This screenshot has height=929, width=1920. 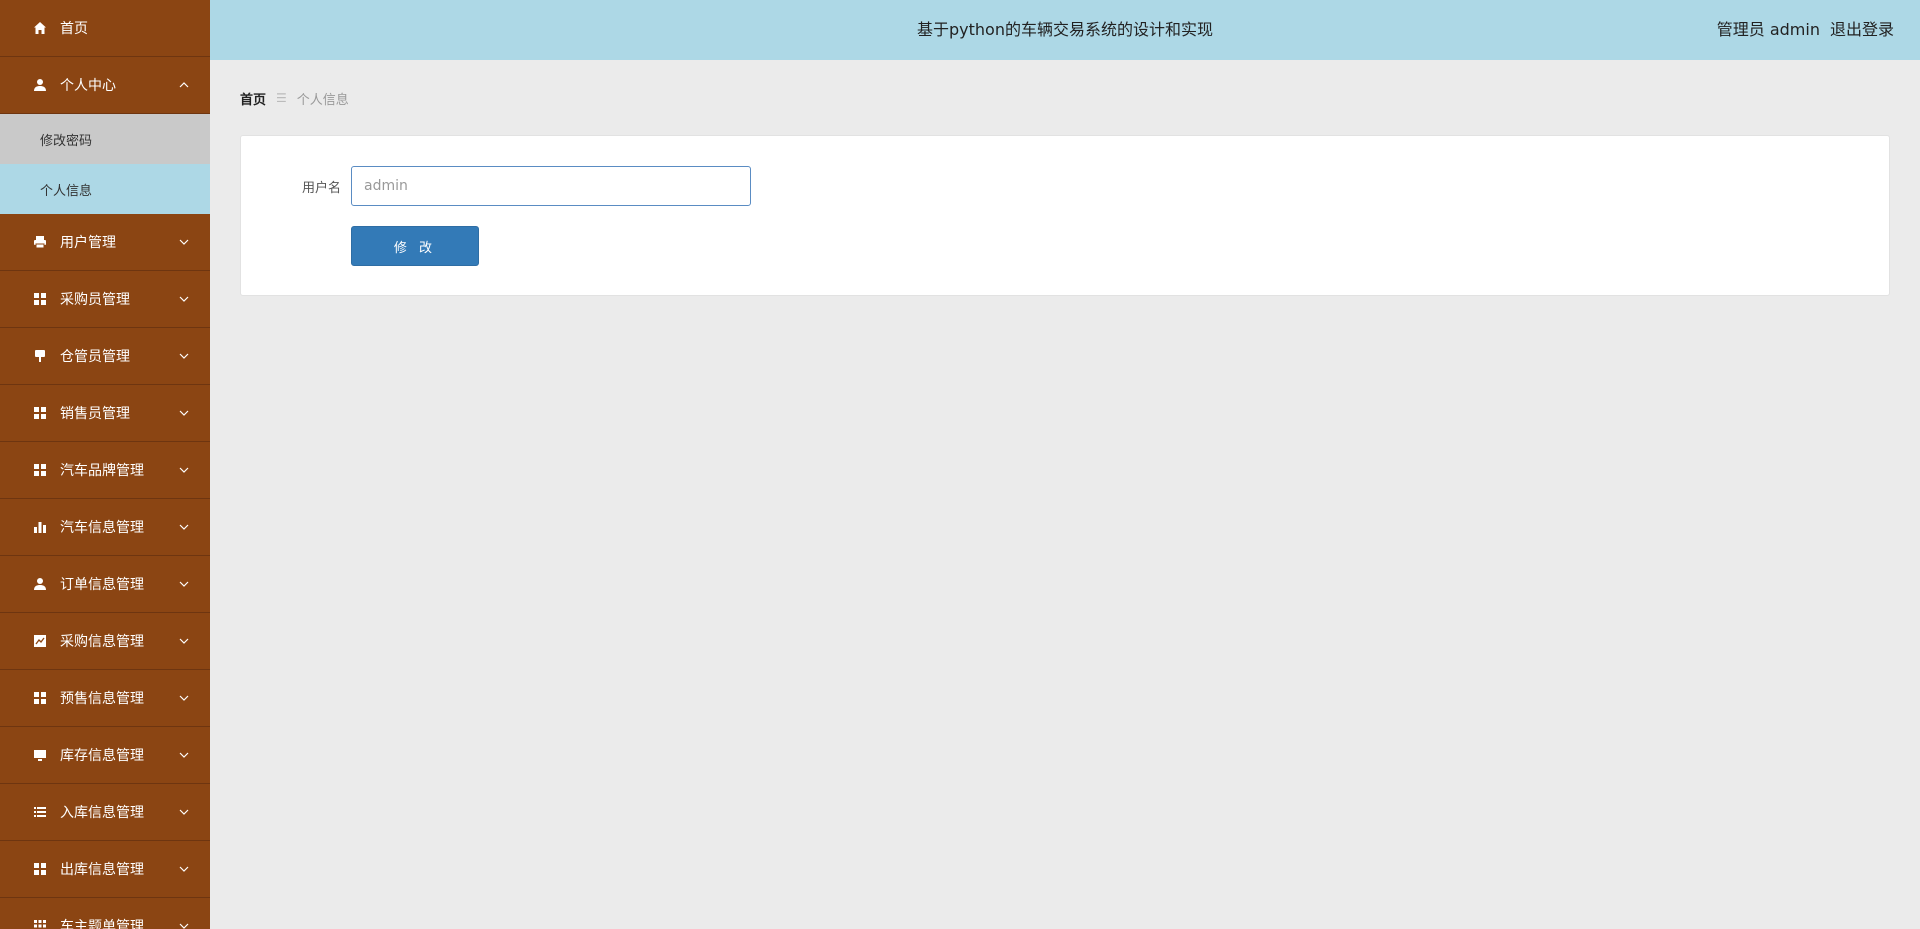 I want to click on app-title: 基于python的车辆交易系统的设计和实现, so click(x=1065, y=29).